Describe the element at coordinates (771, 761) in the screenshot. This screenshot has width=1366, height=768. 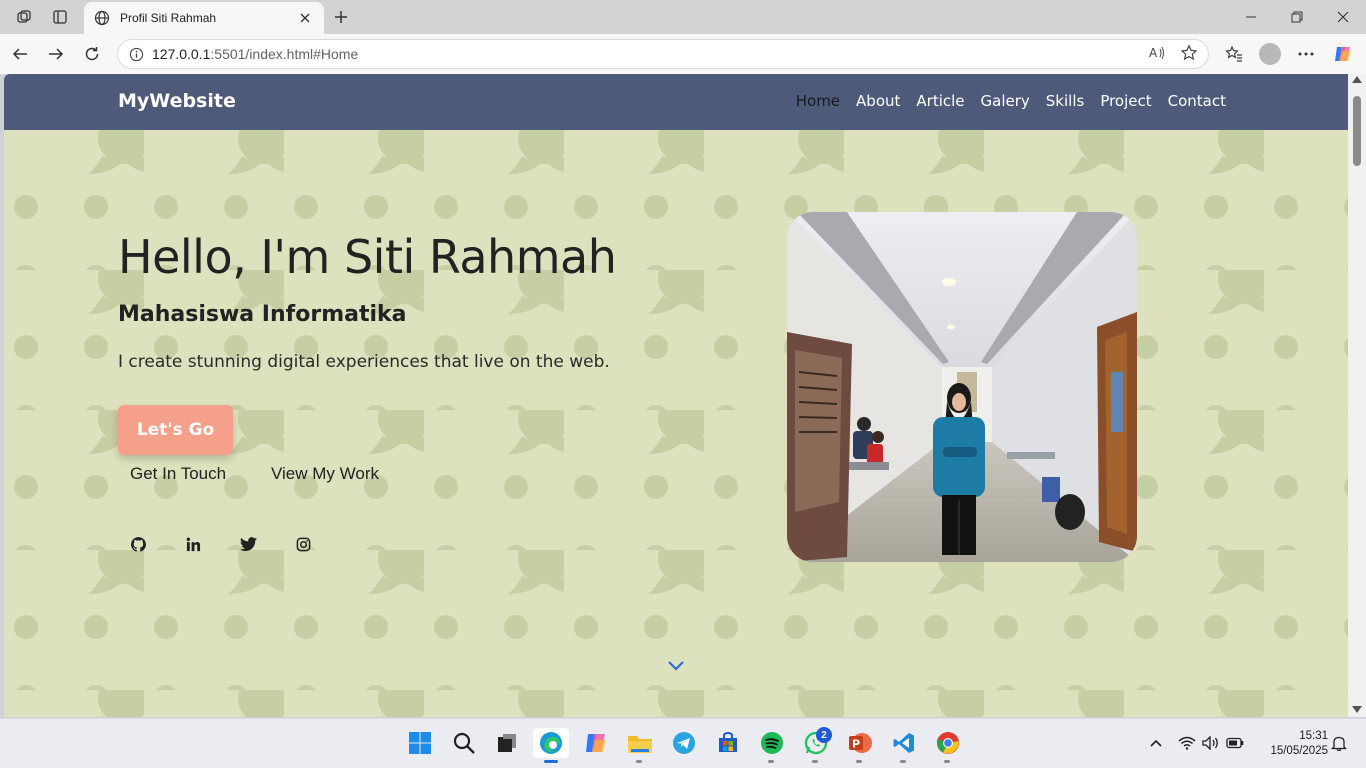
I see `spotify-indicator` at that location.